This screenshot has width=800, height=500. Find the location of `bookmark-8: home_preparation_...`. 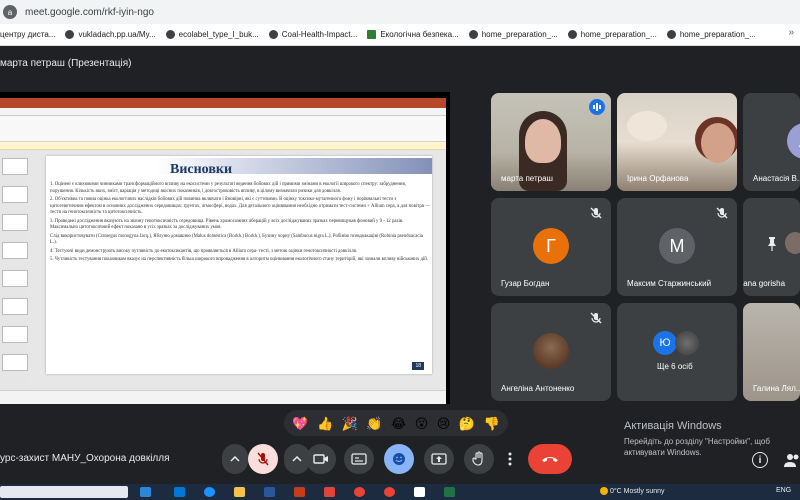

bookmark-8: home_preparation_... is located at coordinates (711, 34).